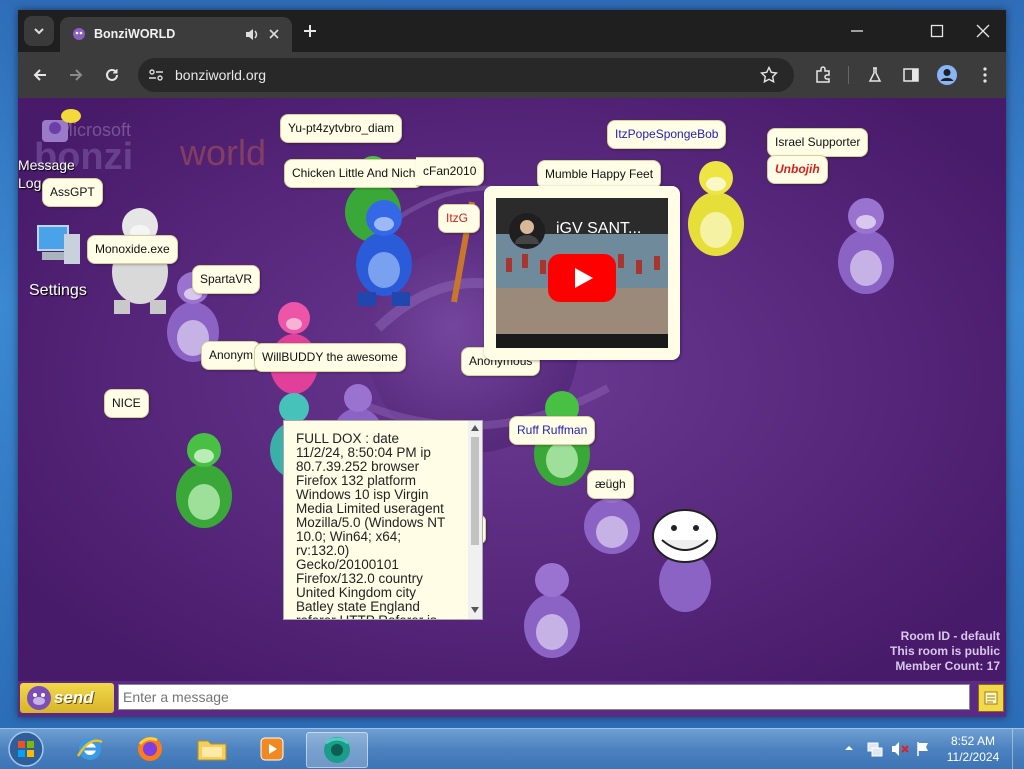 The width and height of the screenshot is (1024, 769). What do you see at coordinates (1018, 749) in the screenshot?
I see `show-desktop-button` at bounding box center [1018, 749].